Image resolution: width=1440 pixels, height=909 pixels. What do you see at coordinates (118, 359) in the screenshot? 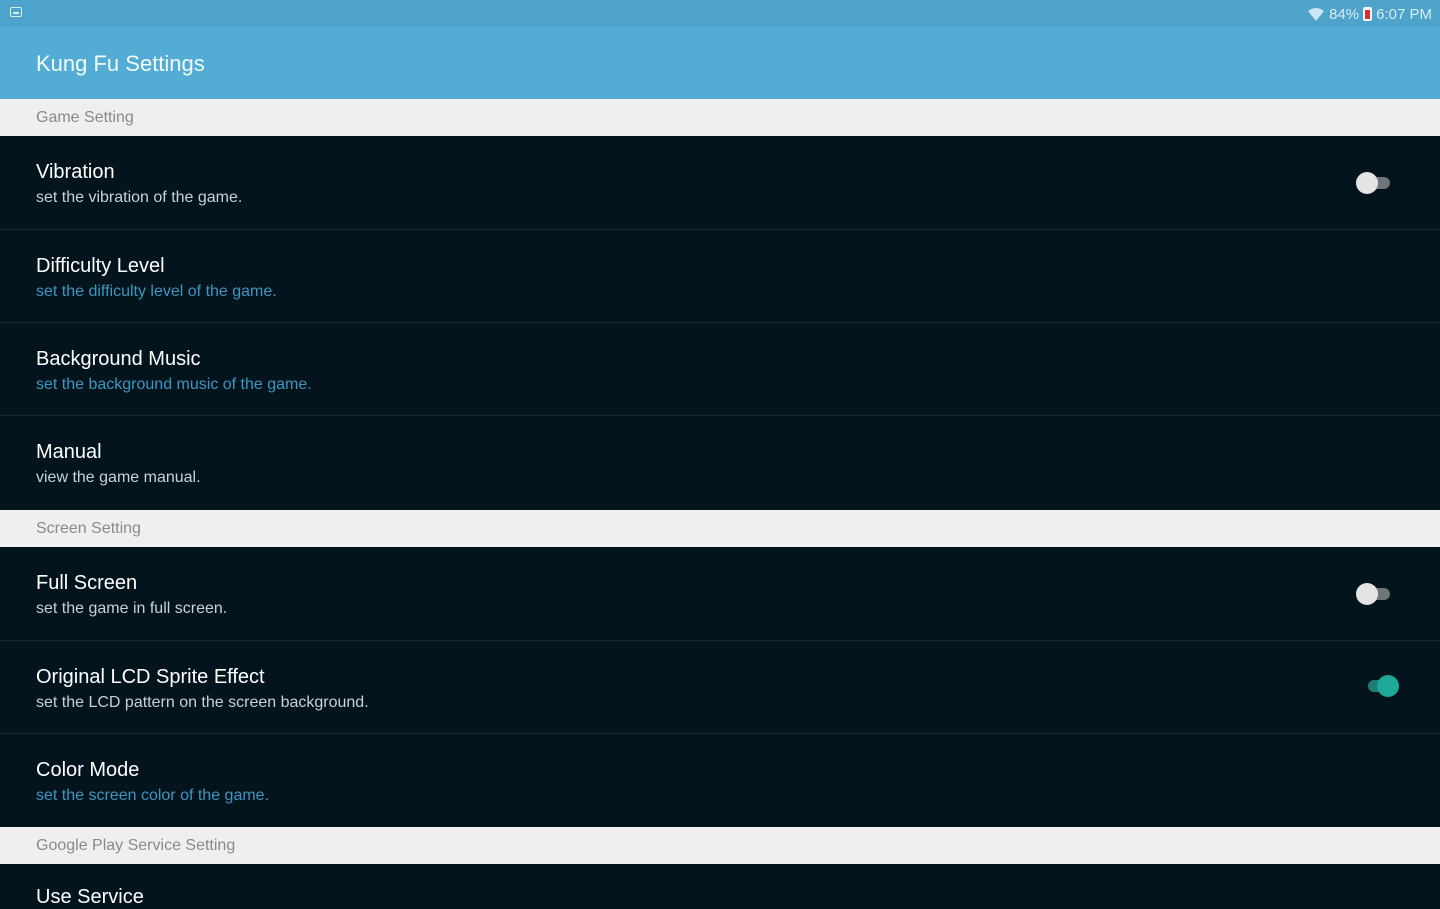
I see `pref-title: Background Music` at bounding box center [118, 359].